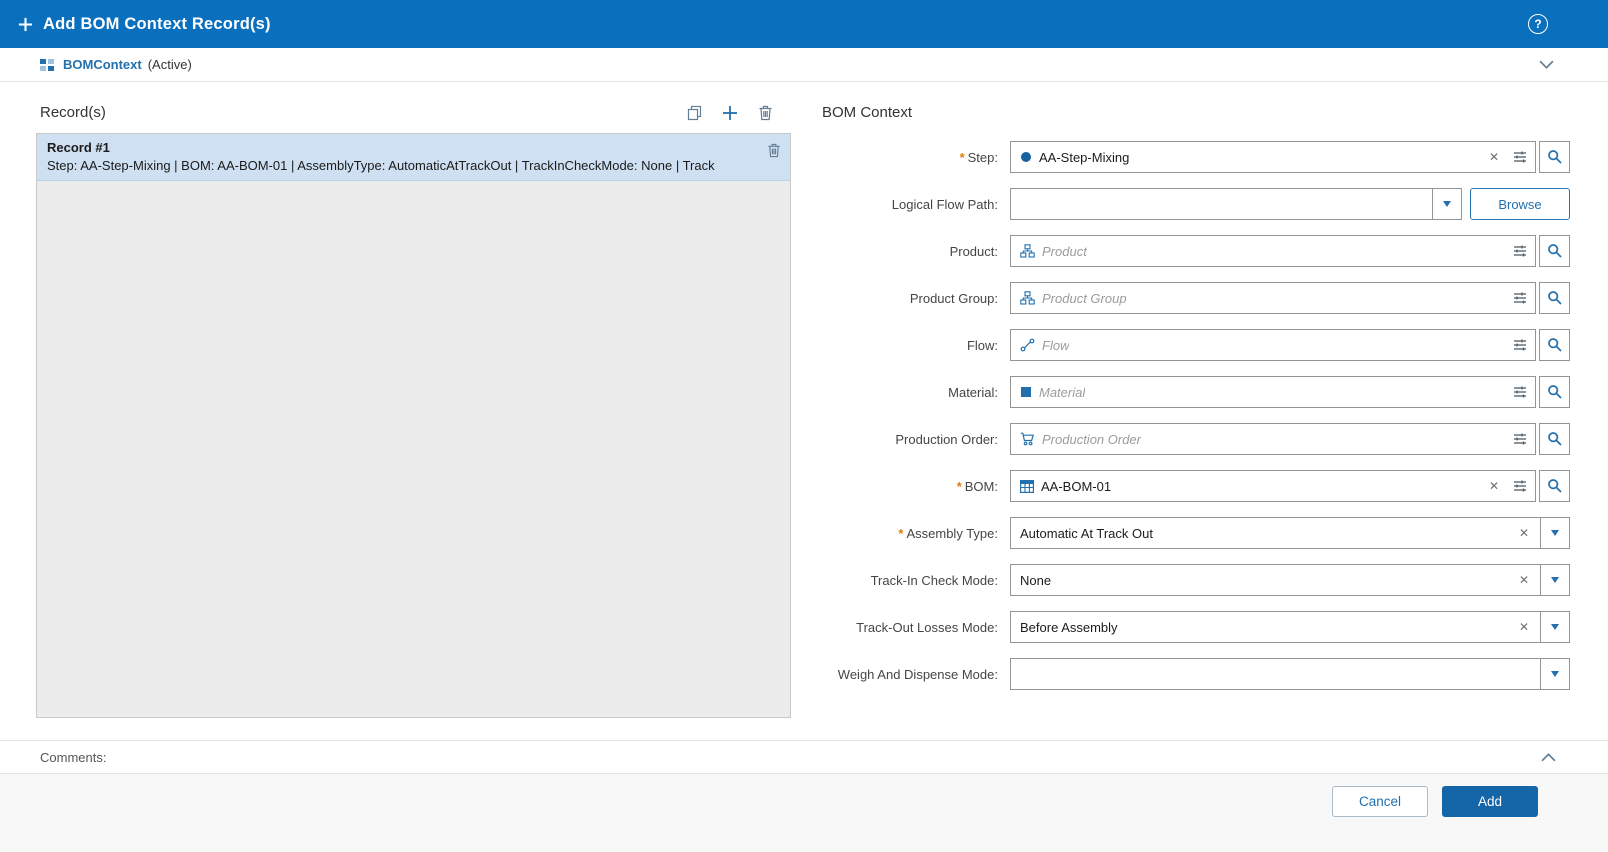 The height and width of the screenshot is (852, 1608). What do you see at coordinates (73, 112) in the screenshot?
I see `records-title: Record(s)` at bounding box center [73, 112].